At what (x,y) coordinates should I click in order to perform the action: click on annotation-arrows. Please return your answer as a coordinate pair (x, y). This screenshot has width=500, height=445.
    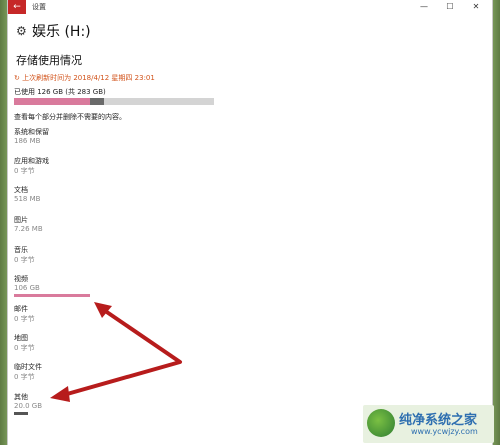
    Looking at the image, I should click on (116, 352).